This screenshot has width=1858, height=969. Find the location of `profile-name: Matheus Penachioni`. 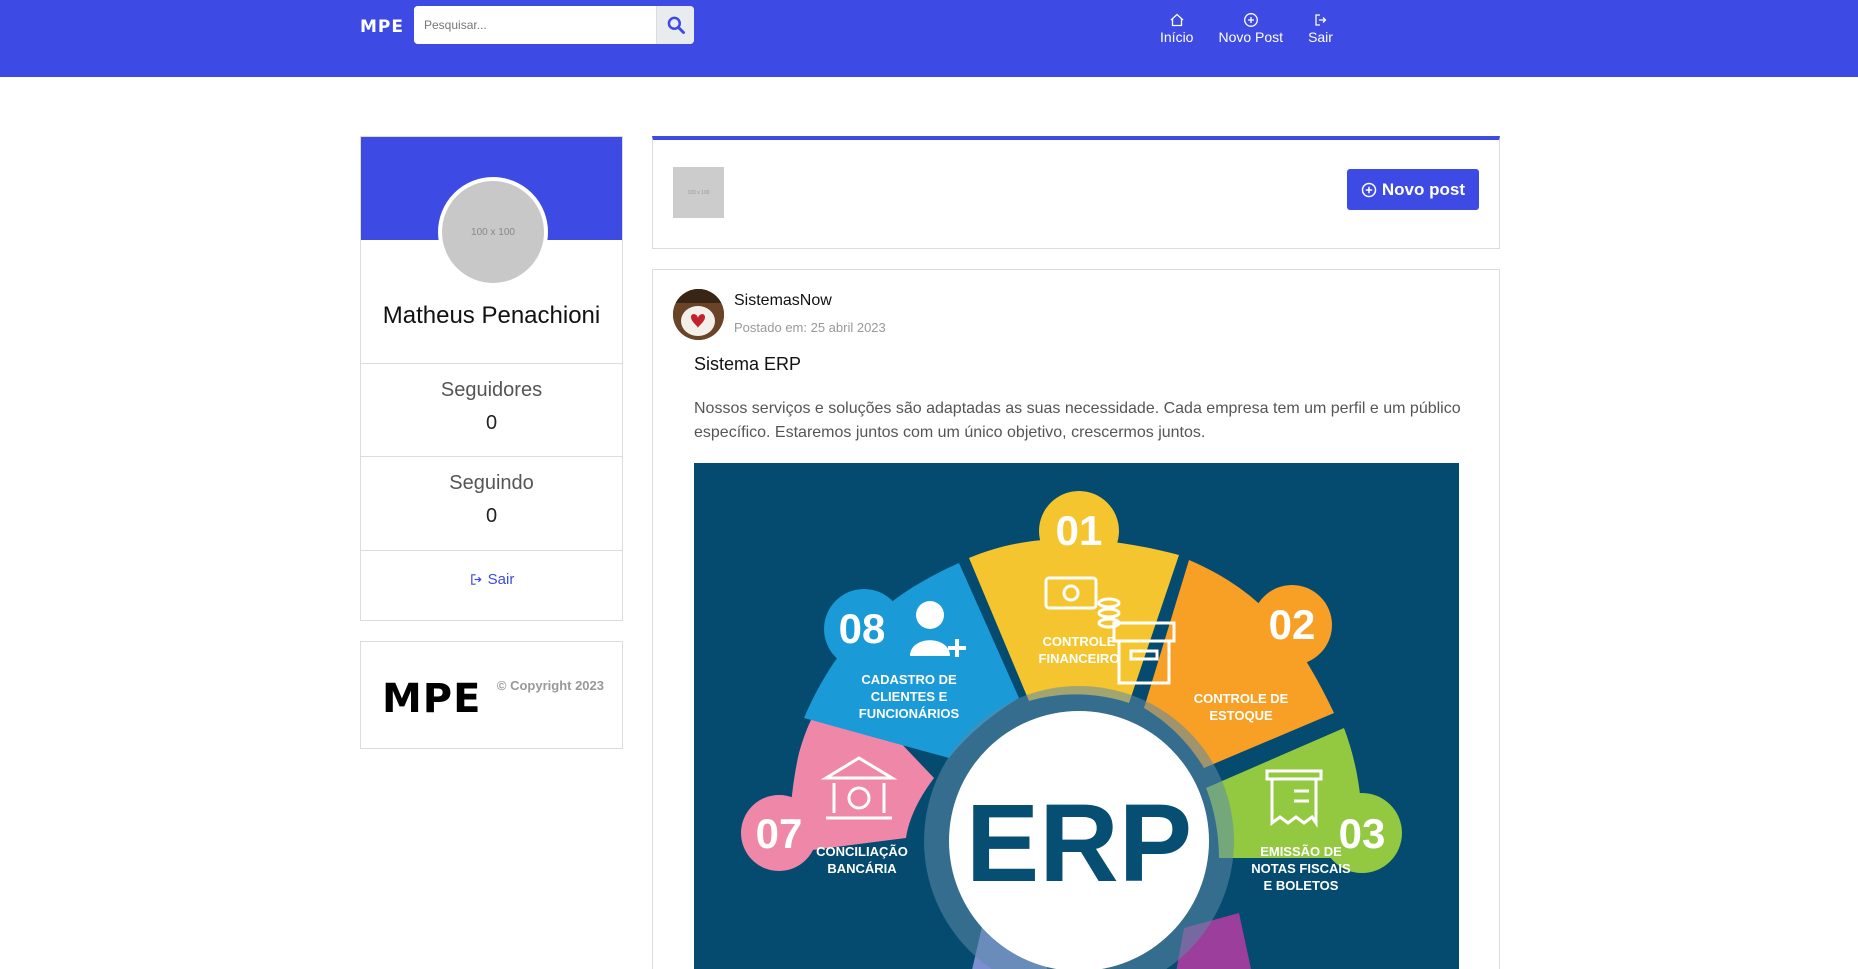

profile-name: Matheus Penachioni is located at coordinates (491, 315).